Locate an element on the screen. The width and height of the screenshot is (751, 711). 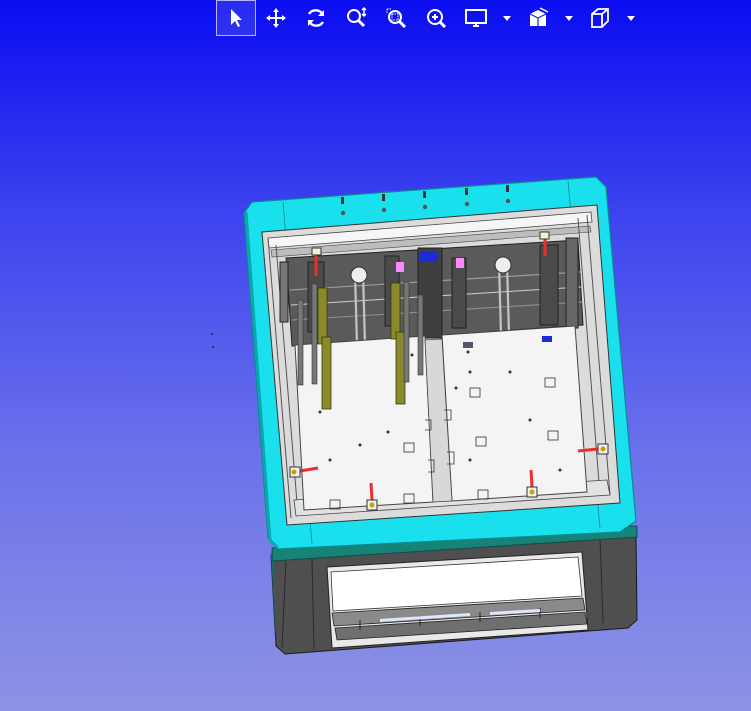
pan-tool-button is located at coordinates (276, 18).